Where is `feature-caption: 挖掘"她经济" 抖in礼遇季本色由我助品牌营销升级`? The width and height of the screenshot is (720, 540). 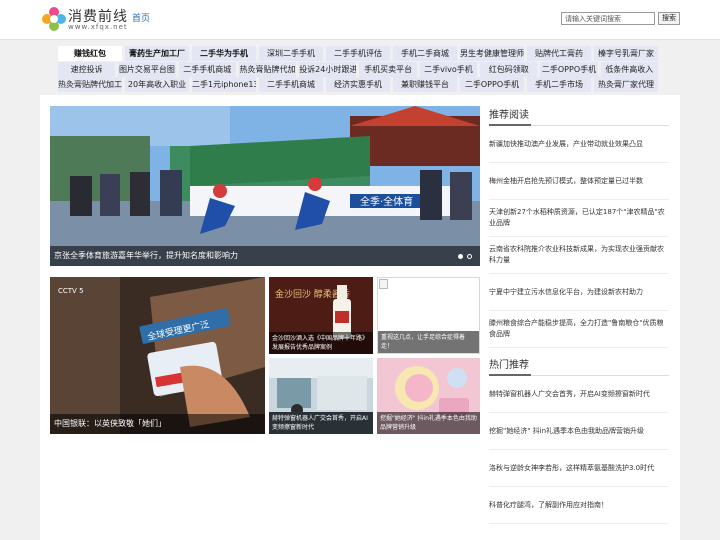 feature-caption: 挖掘"她经济" 抖in礼遇季本色由我助品牌营销升级 is located at coordinates (428, 423).